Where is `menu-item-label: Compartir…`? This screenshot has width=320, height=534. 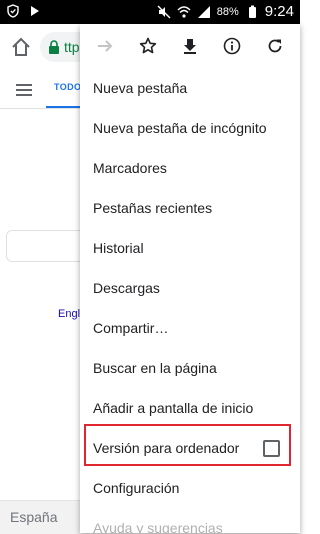
menu-item-label: Compartir… is located at coordinates (131, 328).